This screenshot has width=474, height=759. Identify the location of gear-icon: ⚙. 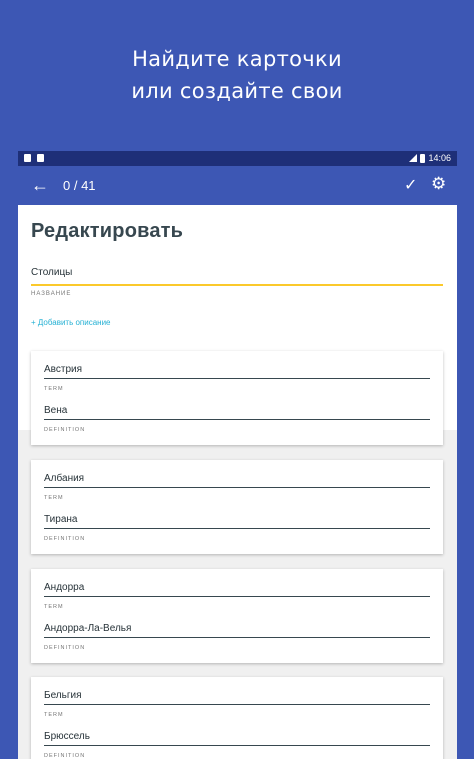
(438, 184).